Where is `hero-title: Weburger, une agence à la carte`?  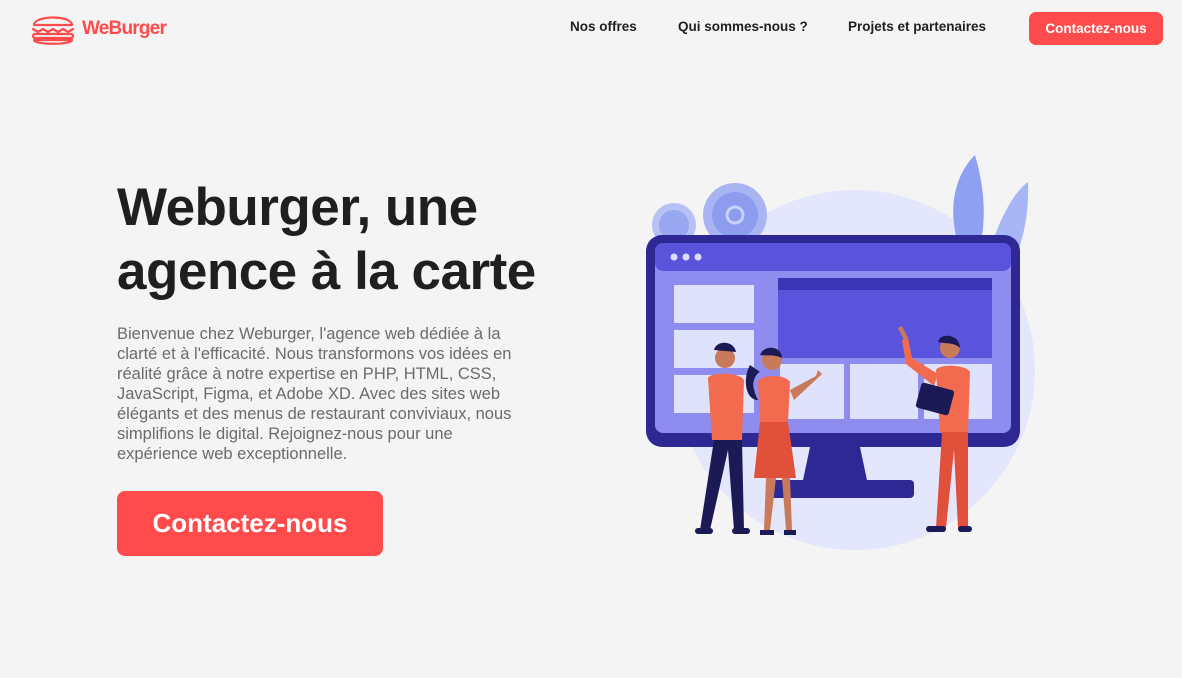
hero-title: Weburger, une agence à la carte is located at coordinates (377, 240).